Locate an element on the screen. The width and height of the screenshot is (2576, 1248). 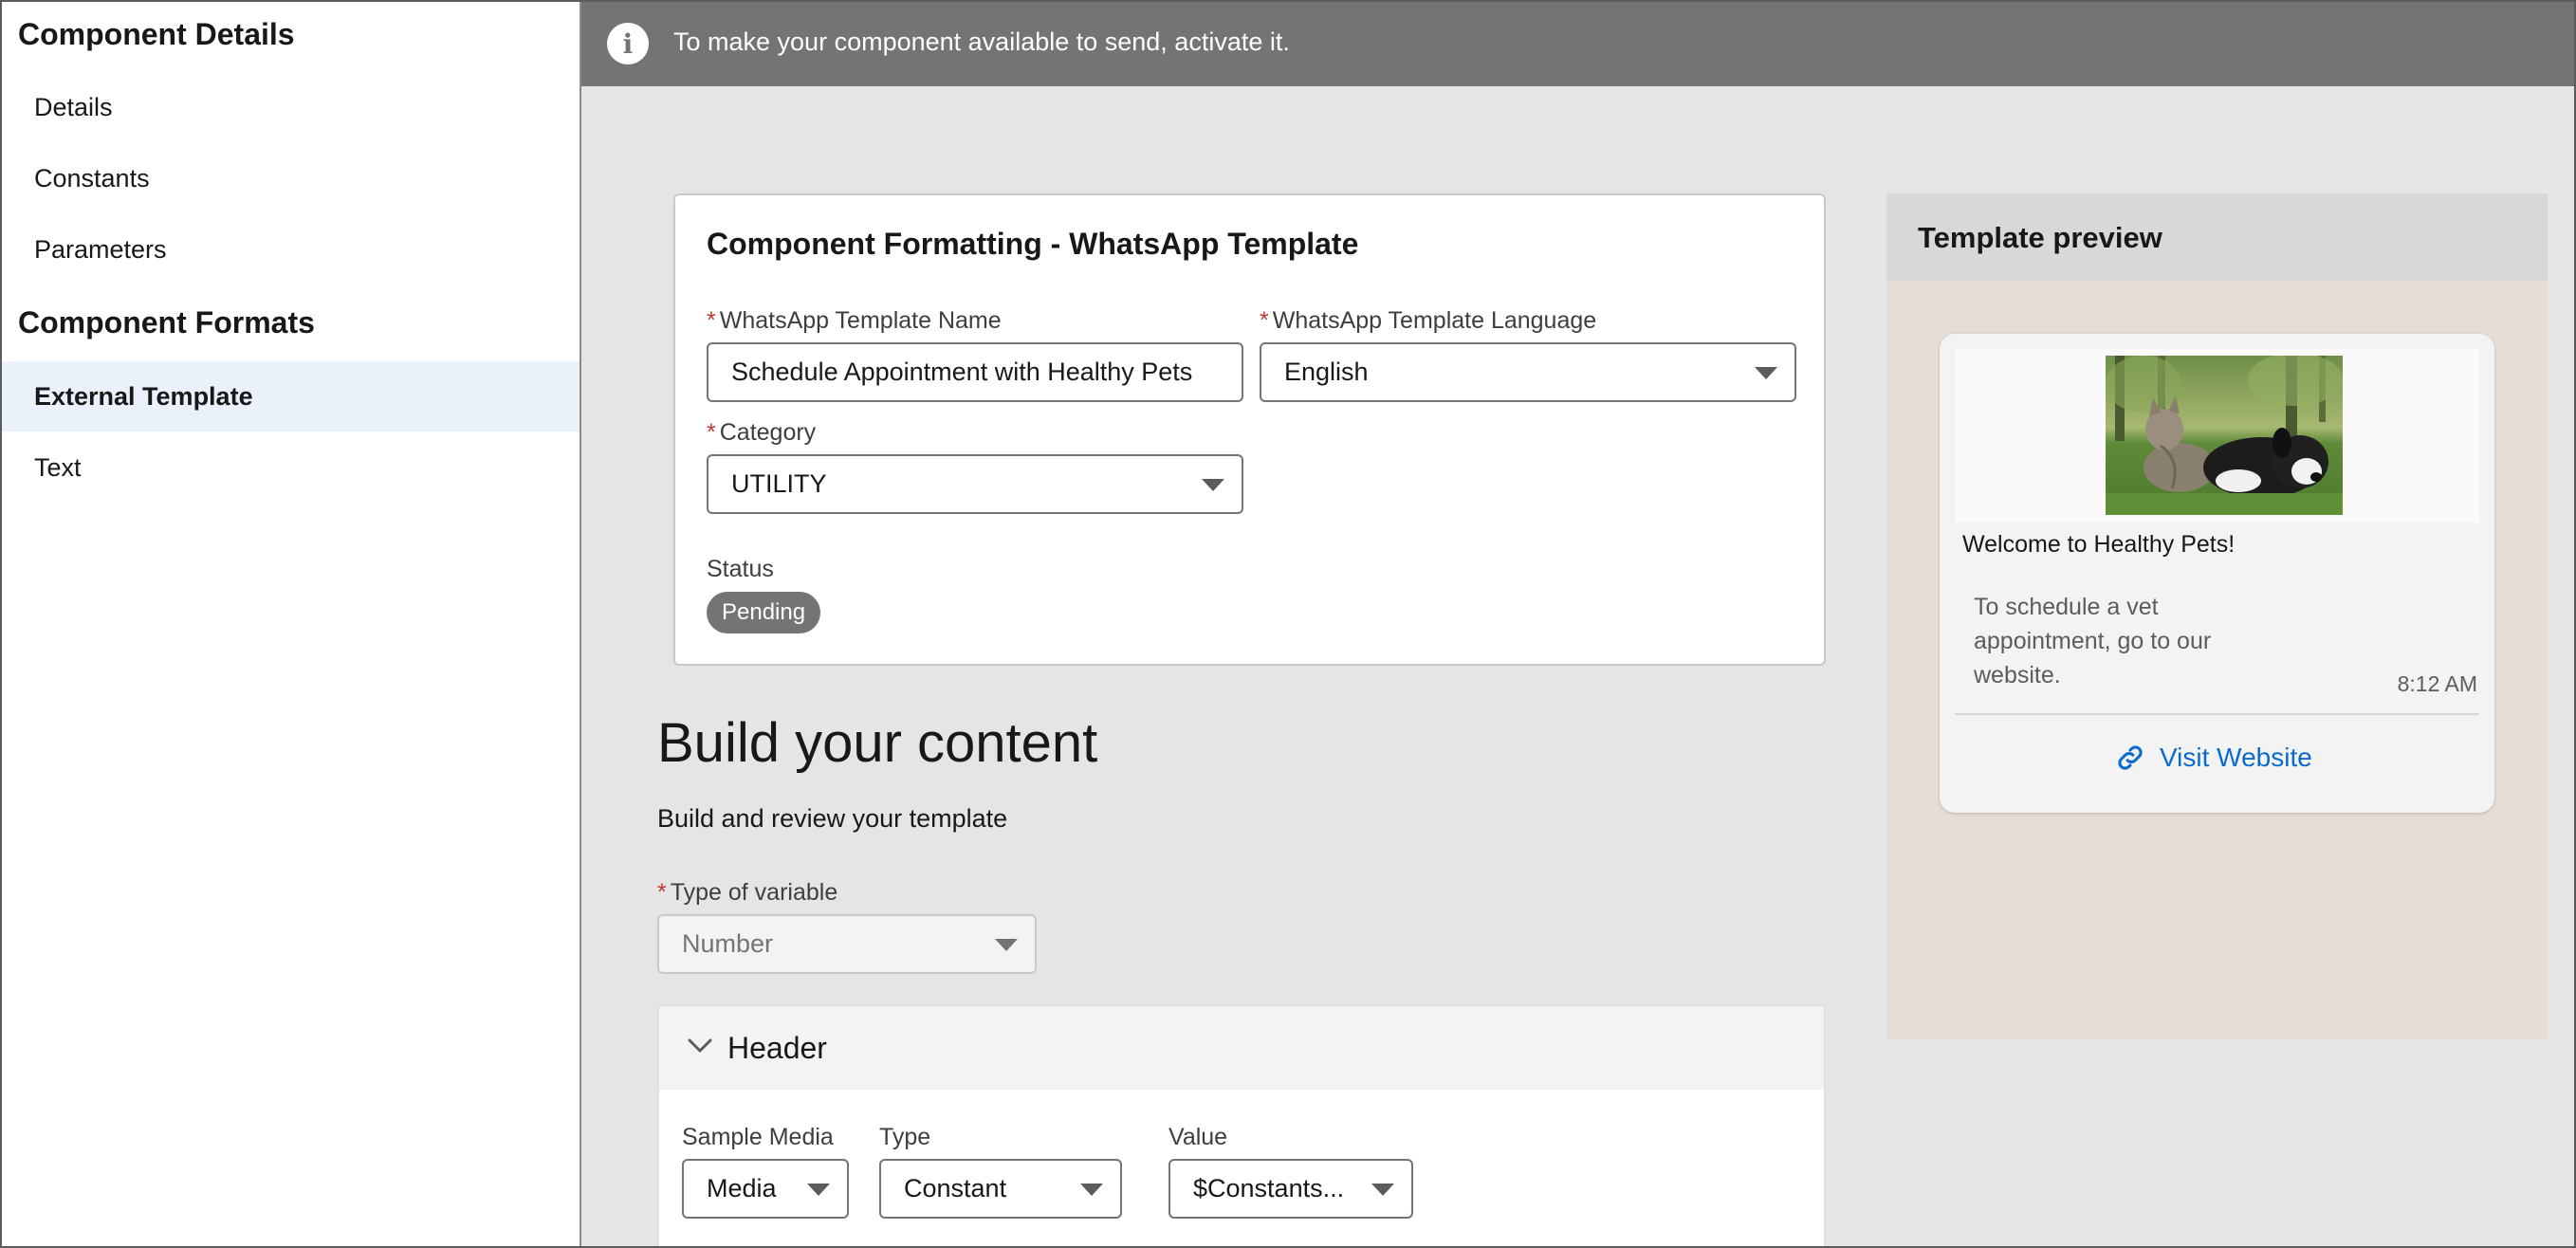
build-subtitle: Build and review your template is located at coordinates (832, 819).